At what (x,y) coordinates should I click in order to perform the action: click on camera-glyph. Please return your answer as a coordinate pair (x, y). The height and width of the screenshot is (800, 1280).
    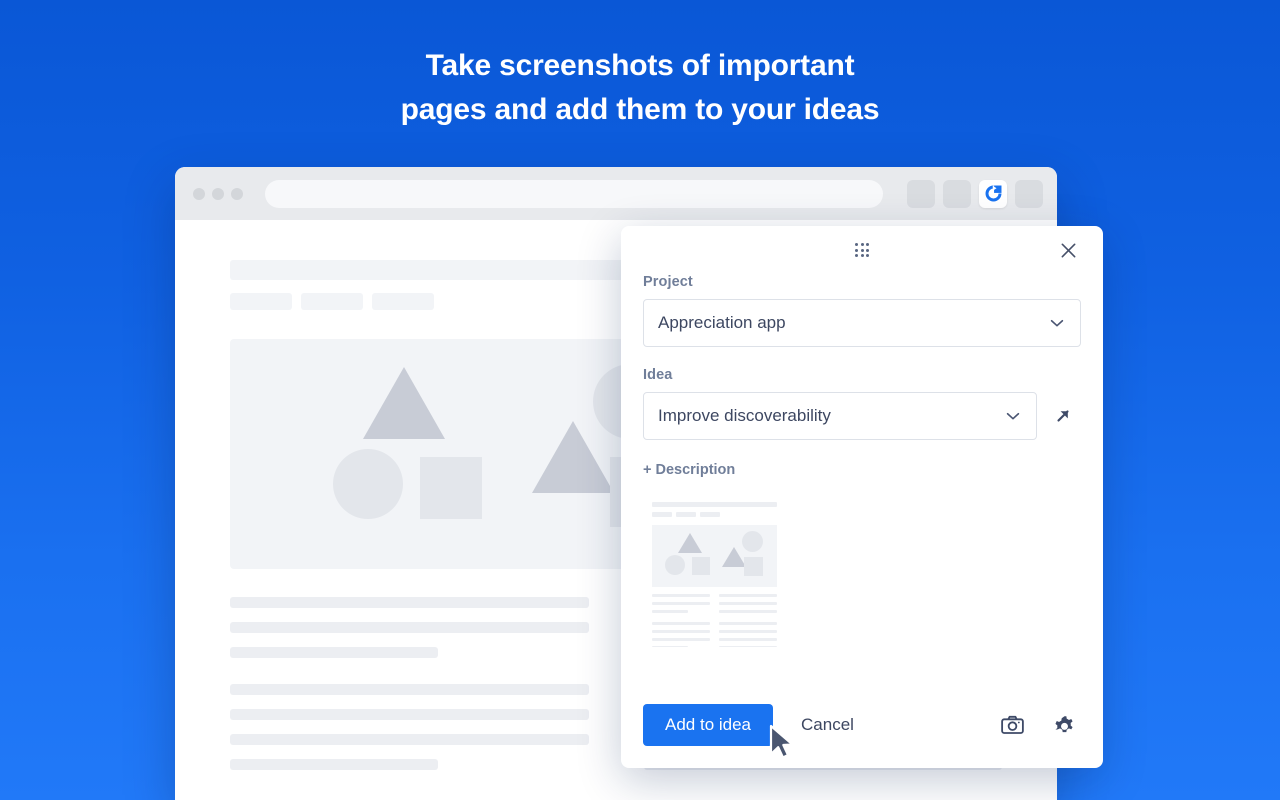
    Looking at the image, I should click on (1012, 724).